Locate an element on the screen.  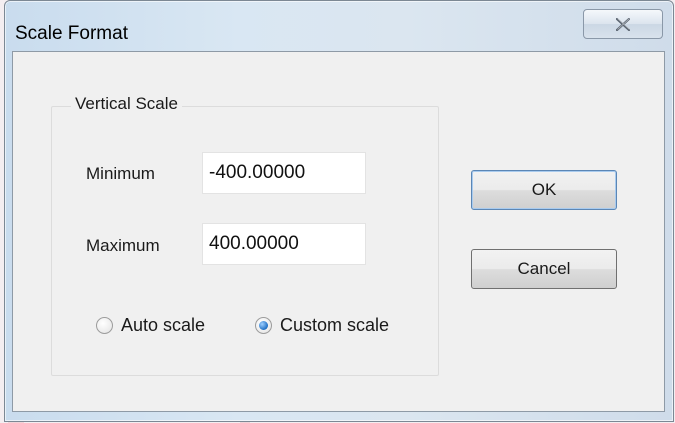
custom-scale-label: Custom scale is located at coordinates (335, 325).